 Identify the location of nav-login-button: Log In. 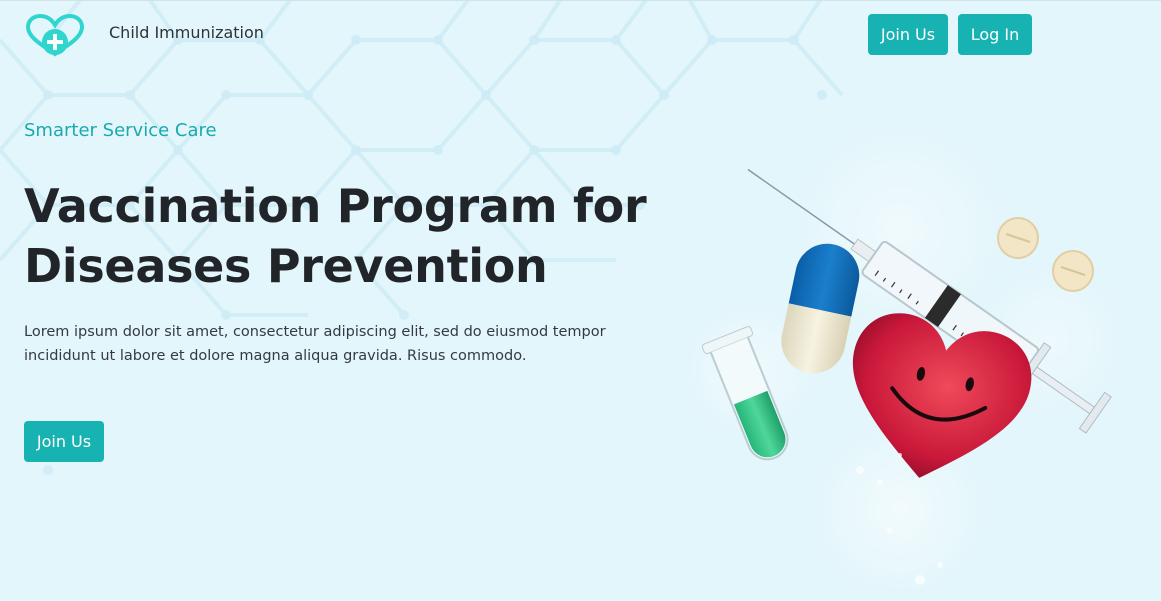
(995, 34).